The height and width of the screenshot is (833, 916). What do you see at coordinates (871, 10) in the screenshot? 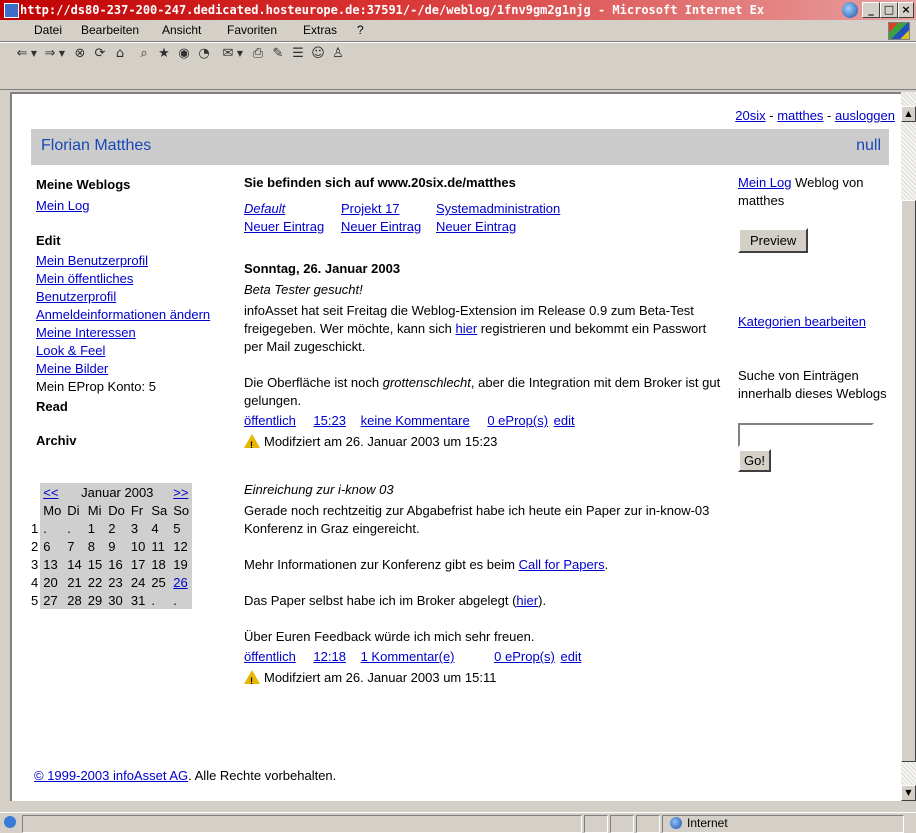
I see `minimize-button: _` at bounding box center [871, 10].